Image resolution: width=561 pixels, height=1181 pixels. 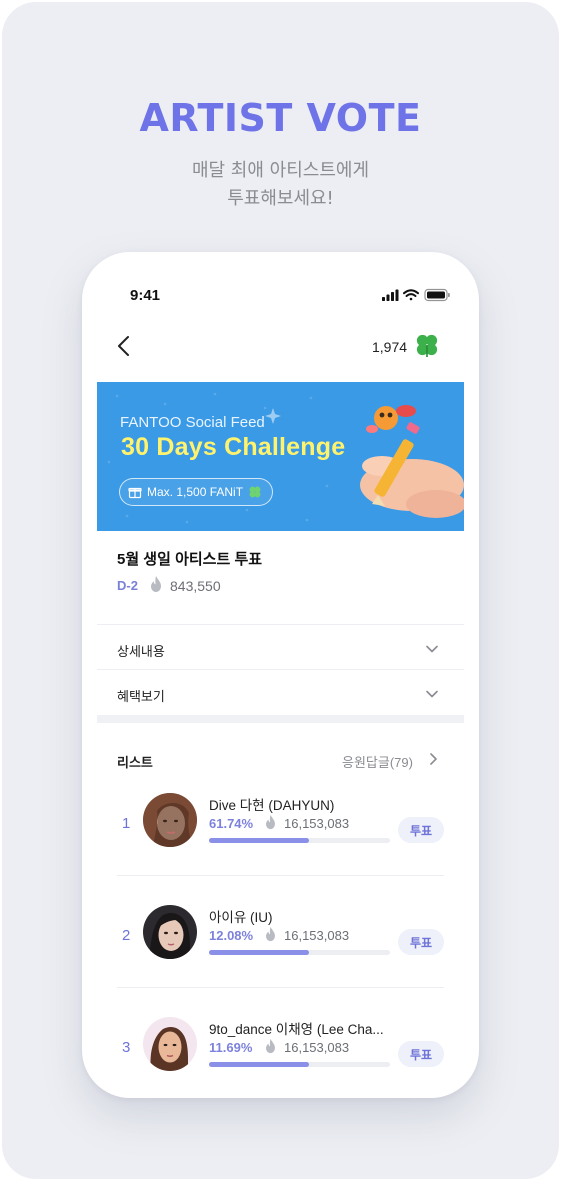 What do you see at coordinates (231, 1047) in the screenshot?
I see `vote-percent: 11.69%` at bounding box center [231, 1047].